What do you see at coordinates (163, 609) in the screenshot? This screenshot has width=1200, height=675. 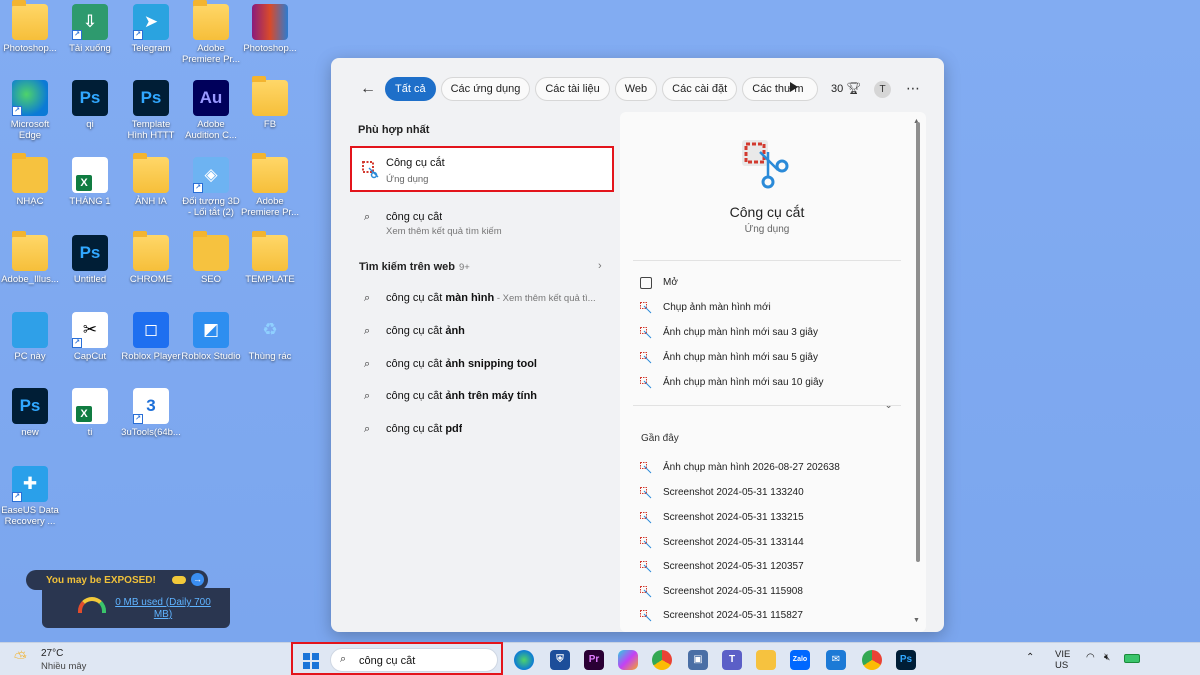 I see `data-usage-link: 0 MB used (Daily 700 MB)` at bounding box center [163, 609].